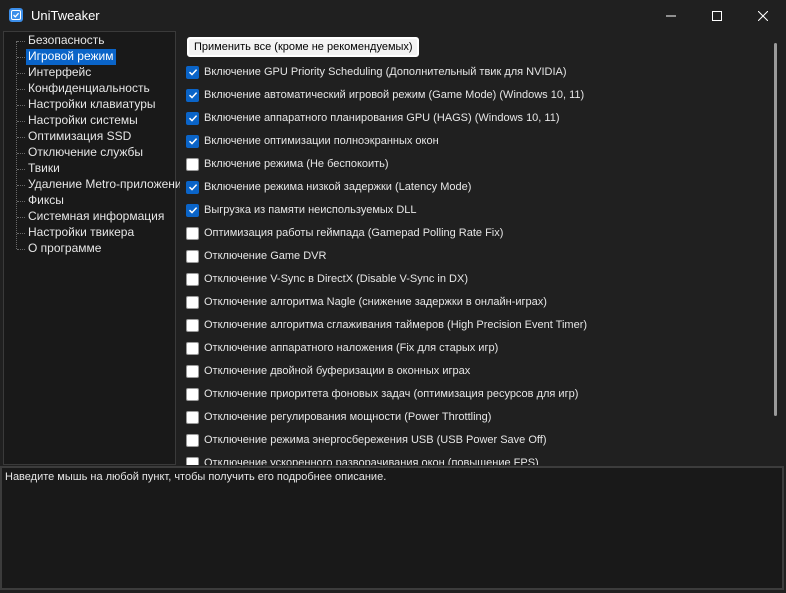  I want to click on sidebar-item: Интерфейс, so click(59, 73).